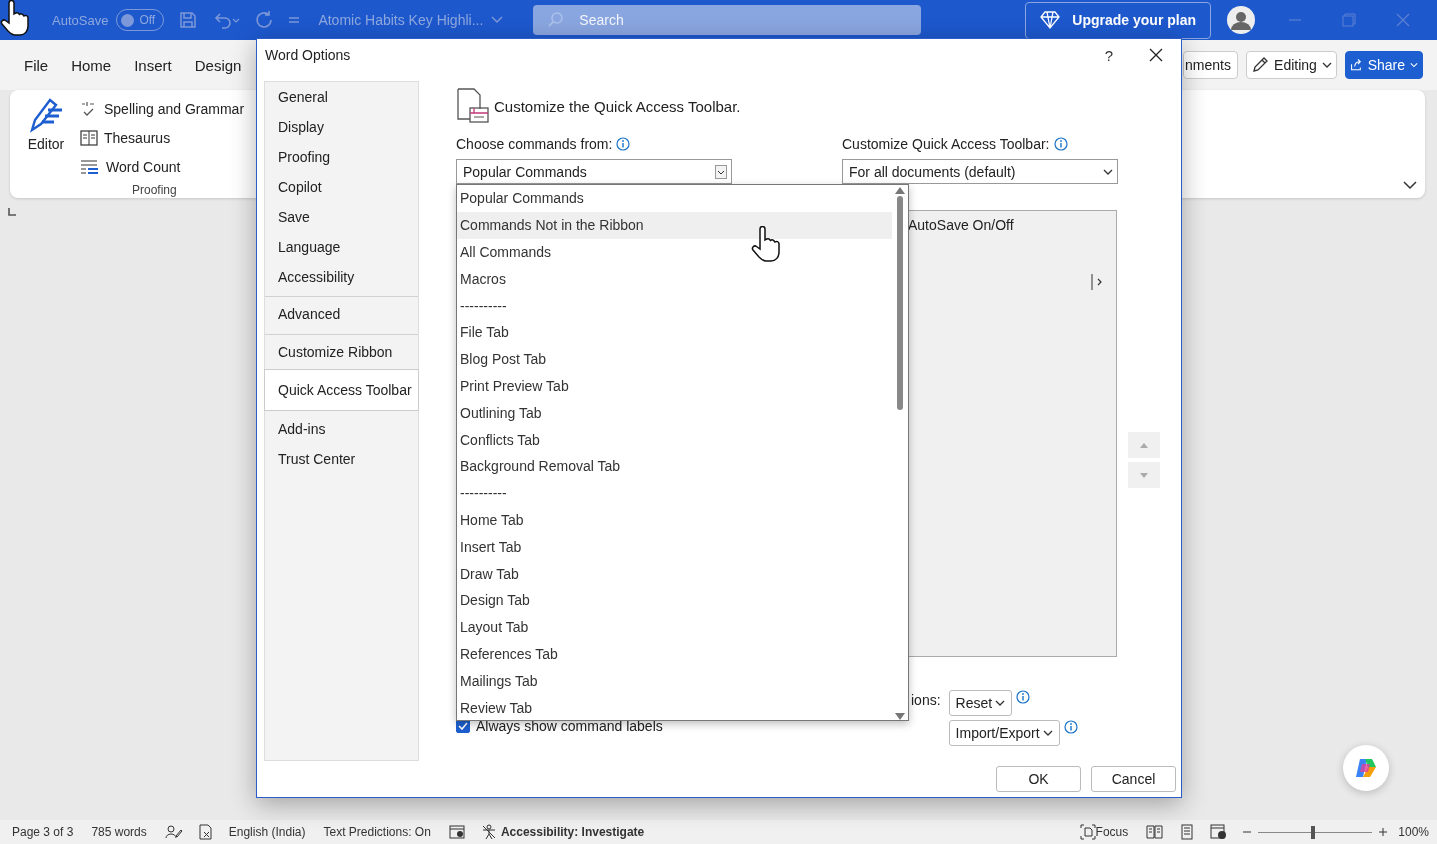 The image size is (1437, 844). What do you see at coordinates (218, 65) in the screenshot?
I see `ribbon-tab: Design` at bounding box center [218, 65].